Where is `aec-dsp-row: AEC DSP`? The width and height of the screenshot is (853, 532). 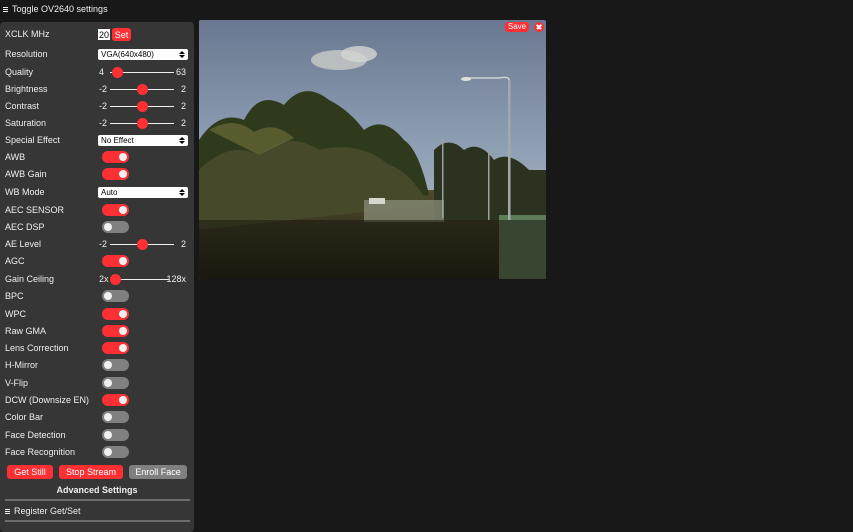 aec-dsp-row: AEC DSP is located at coordinates (98, 227).